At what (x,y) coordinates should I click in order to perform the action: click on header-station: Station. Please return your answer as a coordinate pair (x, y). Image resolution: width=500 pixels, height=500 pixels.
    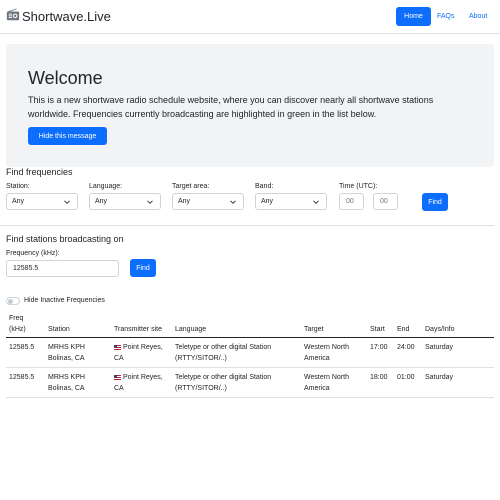
    Looking at the image, I should click on (59, 329).